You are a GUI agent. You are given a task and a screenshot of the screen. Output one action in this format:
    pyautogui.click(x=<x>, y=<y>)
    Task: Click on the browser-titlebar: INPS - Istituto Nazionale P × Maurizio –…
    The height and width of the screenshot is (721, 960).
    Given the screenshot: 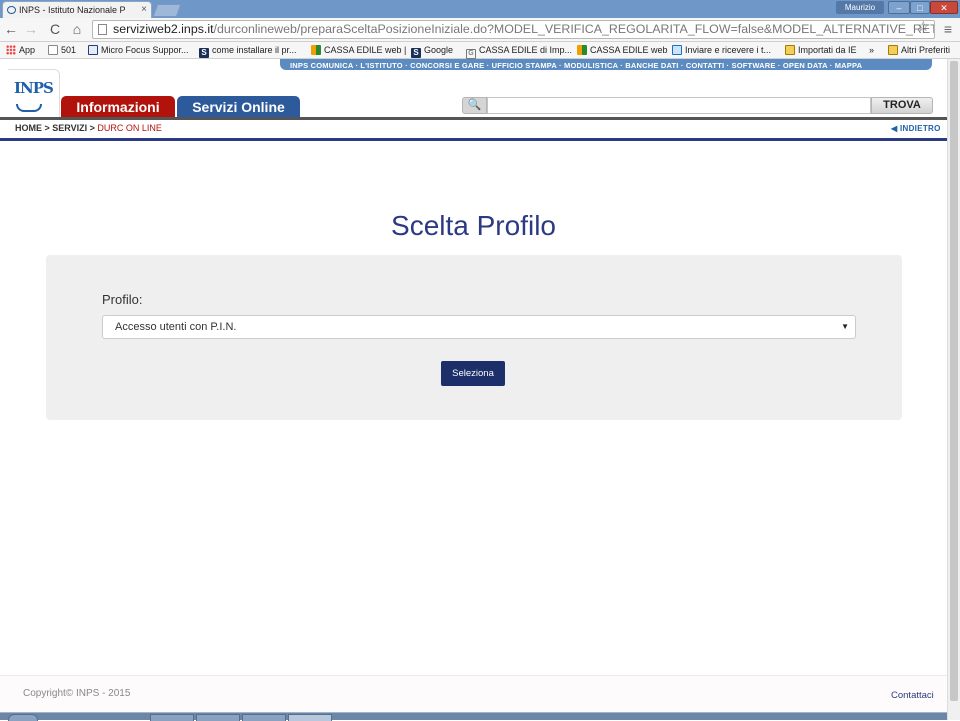 What is the action you would take?
    pyautogui.click(x=480, y=9)
    